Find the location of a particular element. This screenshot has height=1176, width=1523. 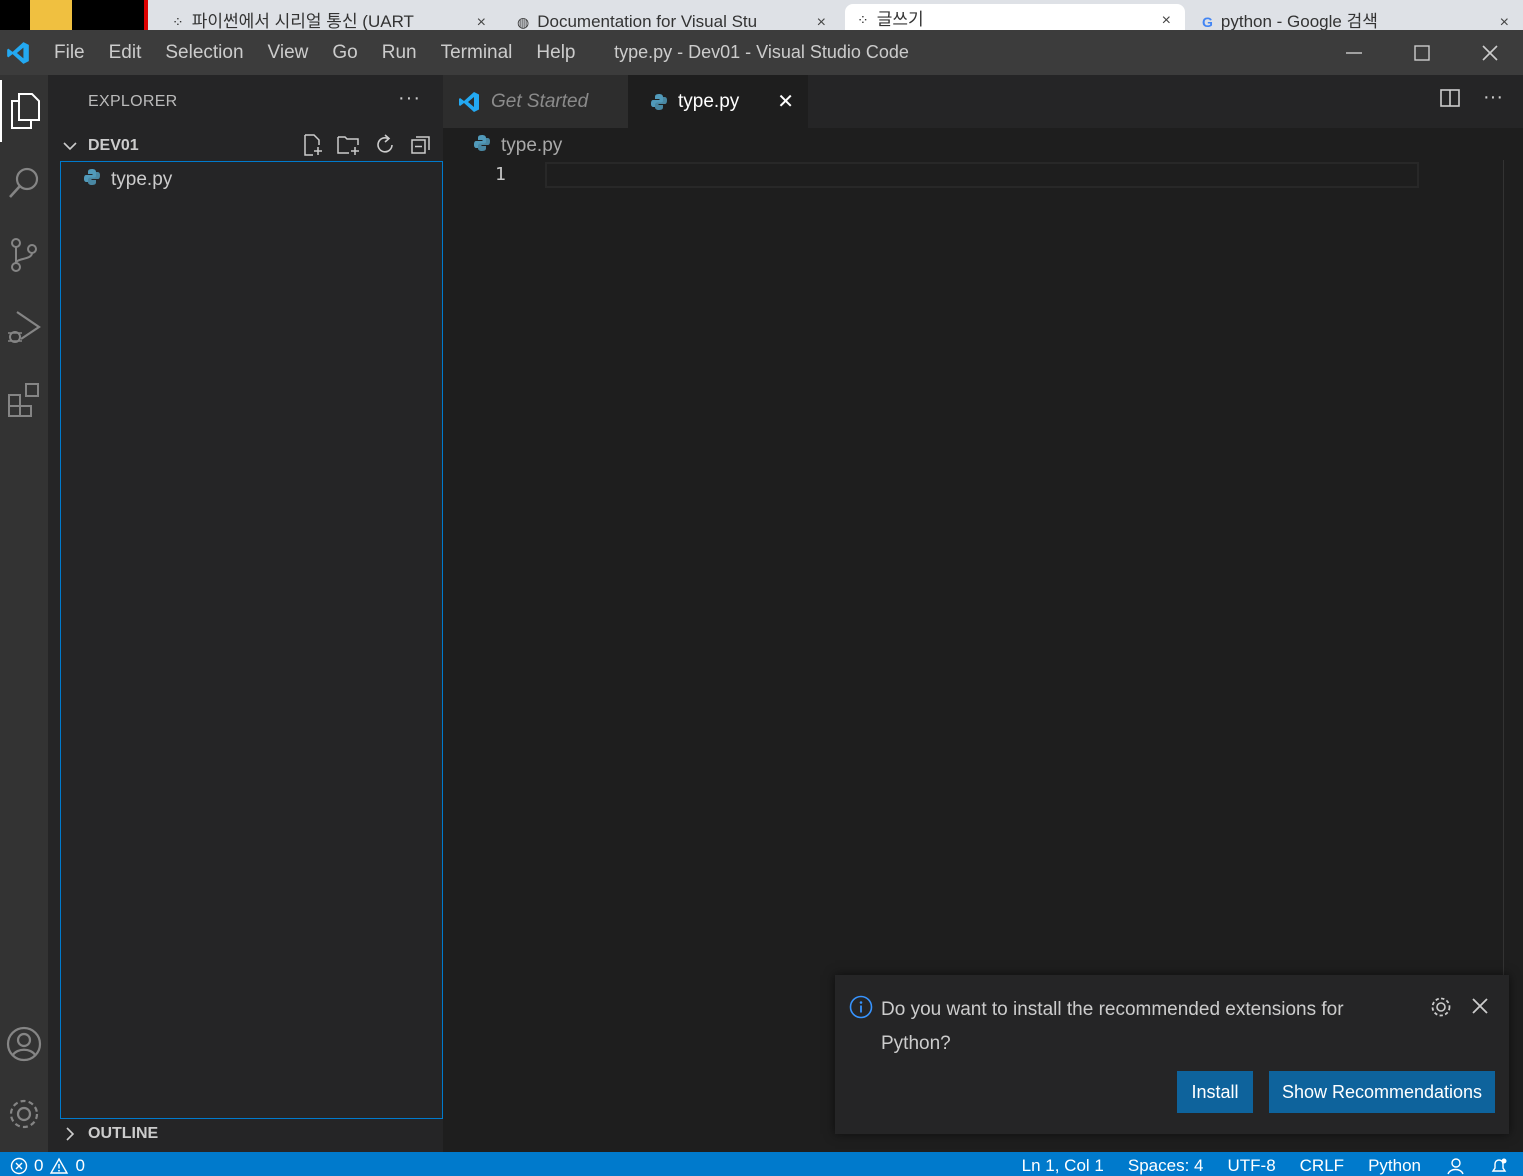

collapse-all-icon is located at coordinates (421, 145).